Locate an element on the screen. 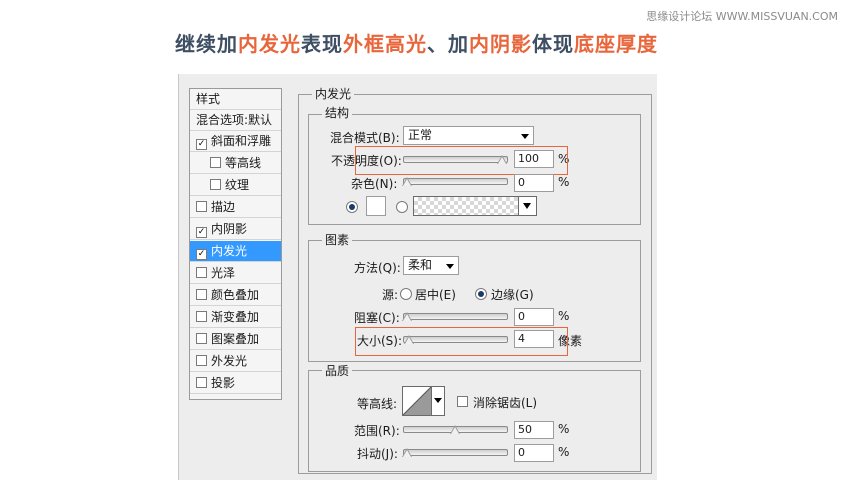 The width and height of the screenshot is (844, 480). style-item: 渐变叠加 is located at coordinates (235, 317).